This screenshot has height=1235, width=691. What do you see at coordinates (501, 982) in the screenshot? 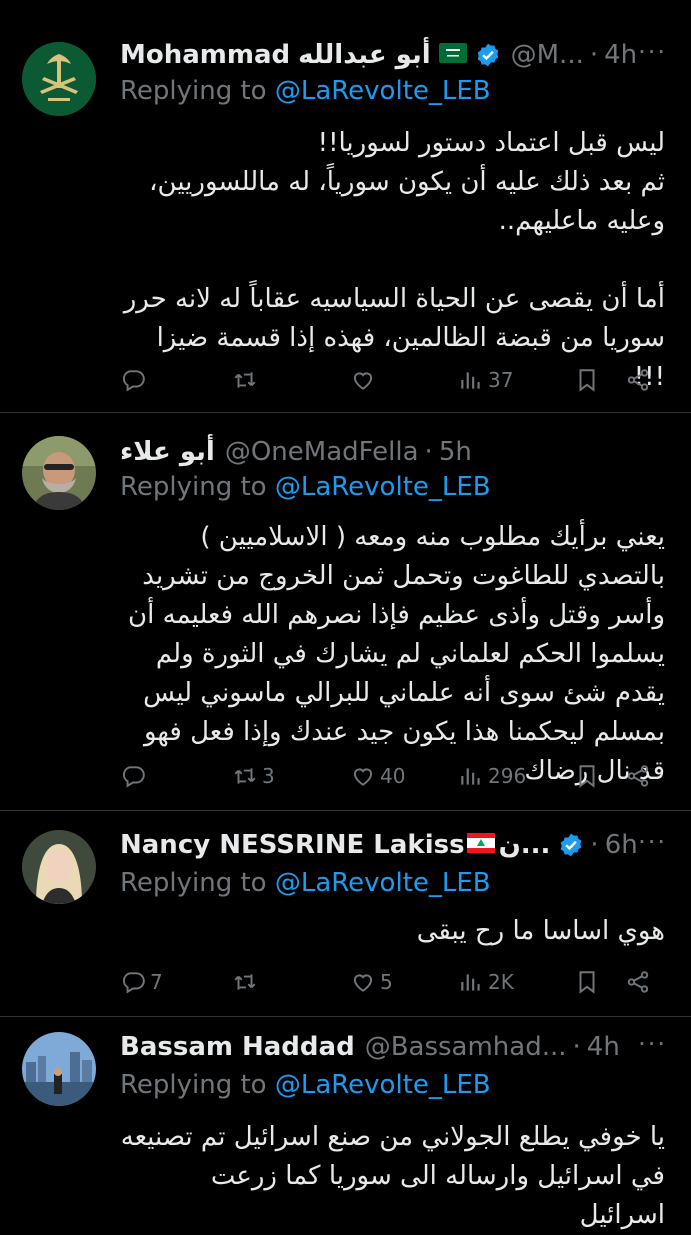
I see `views-count: 2K` at bounding box center [501, 982].